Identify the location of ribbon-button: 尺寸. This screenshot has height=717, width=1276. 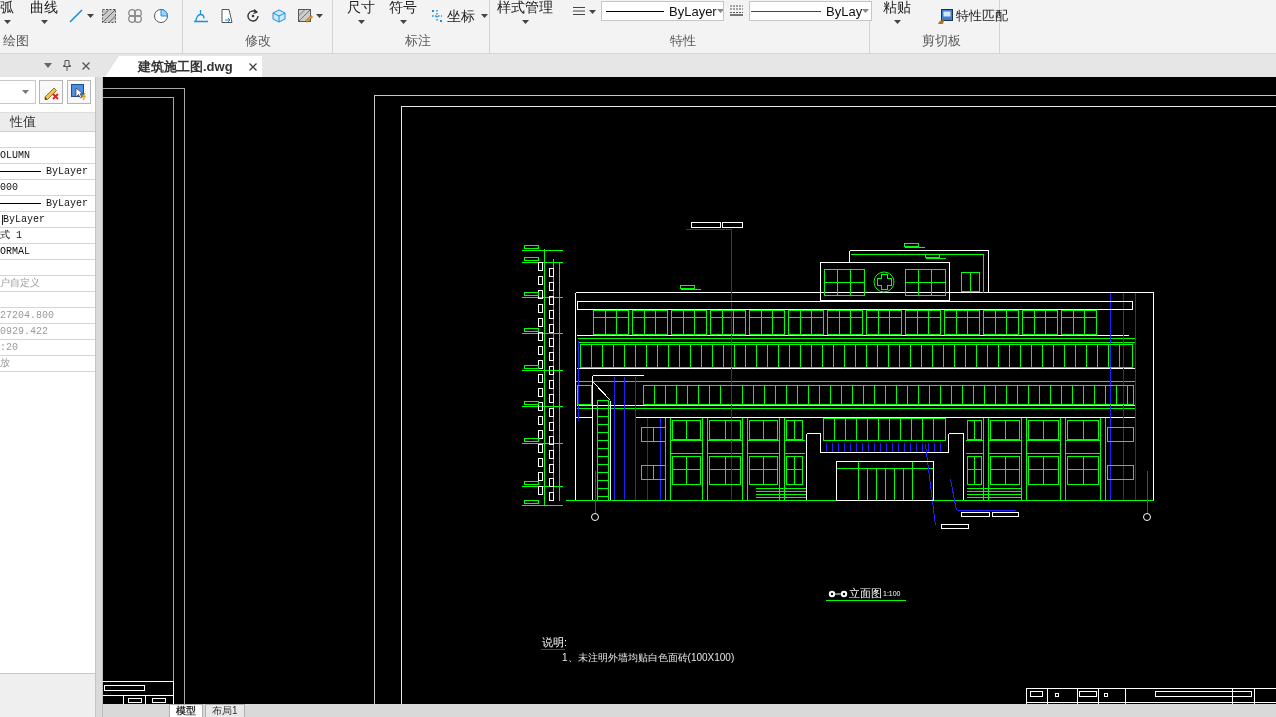
(361, 12).